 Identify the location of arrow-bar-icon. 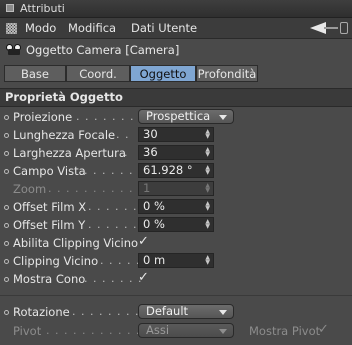
(331, 28).